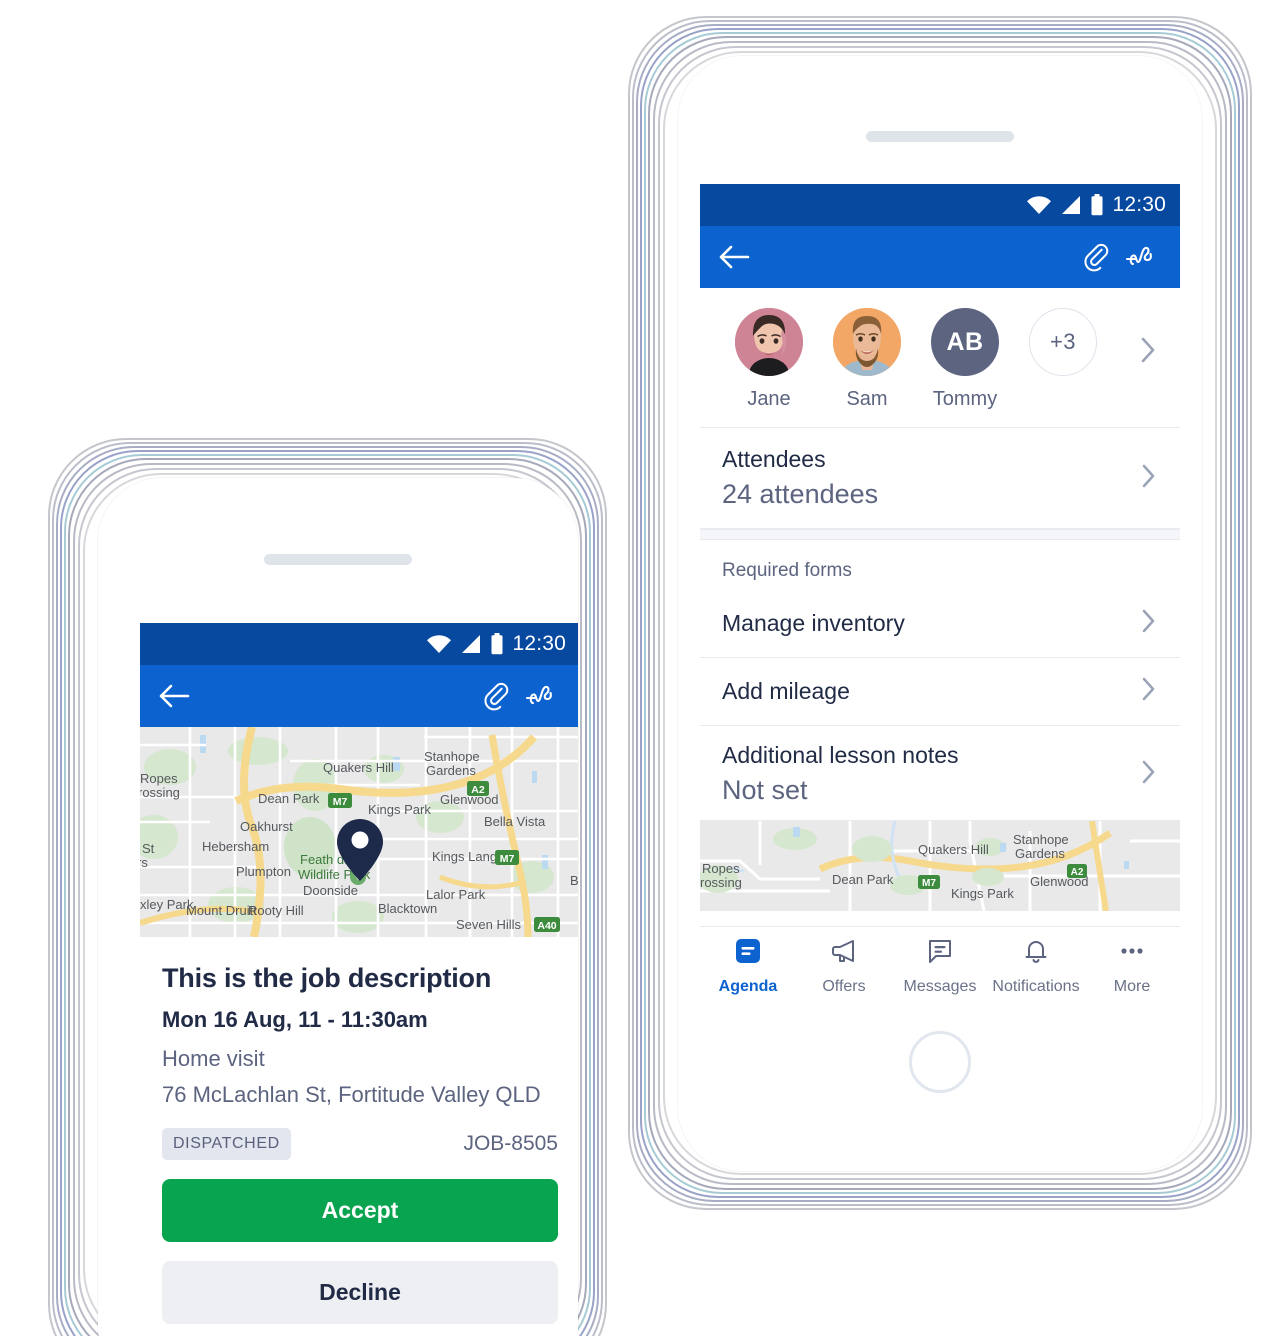 The width and height of the screenshot is (1282, 1336). I want to click on megaphone-icon, so click(844, 953).